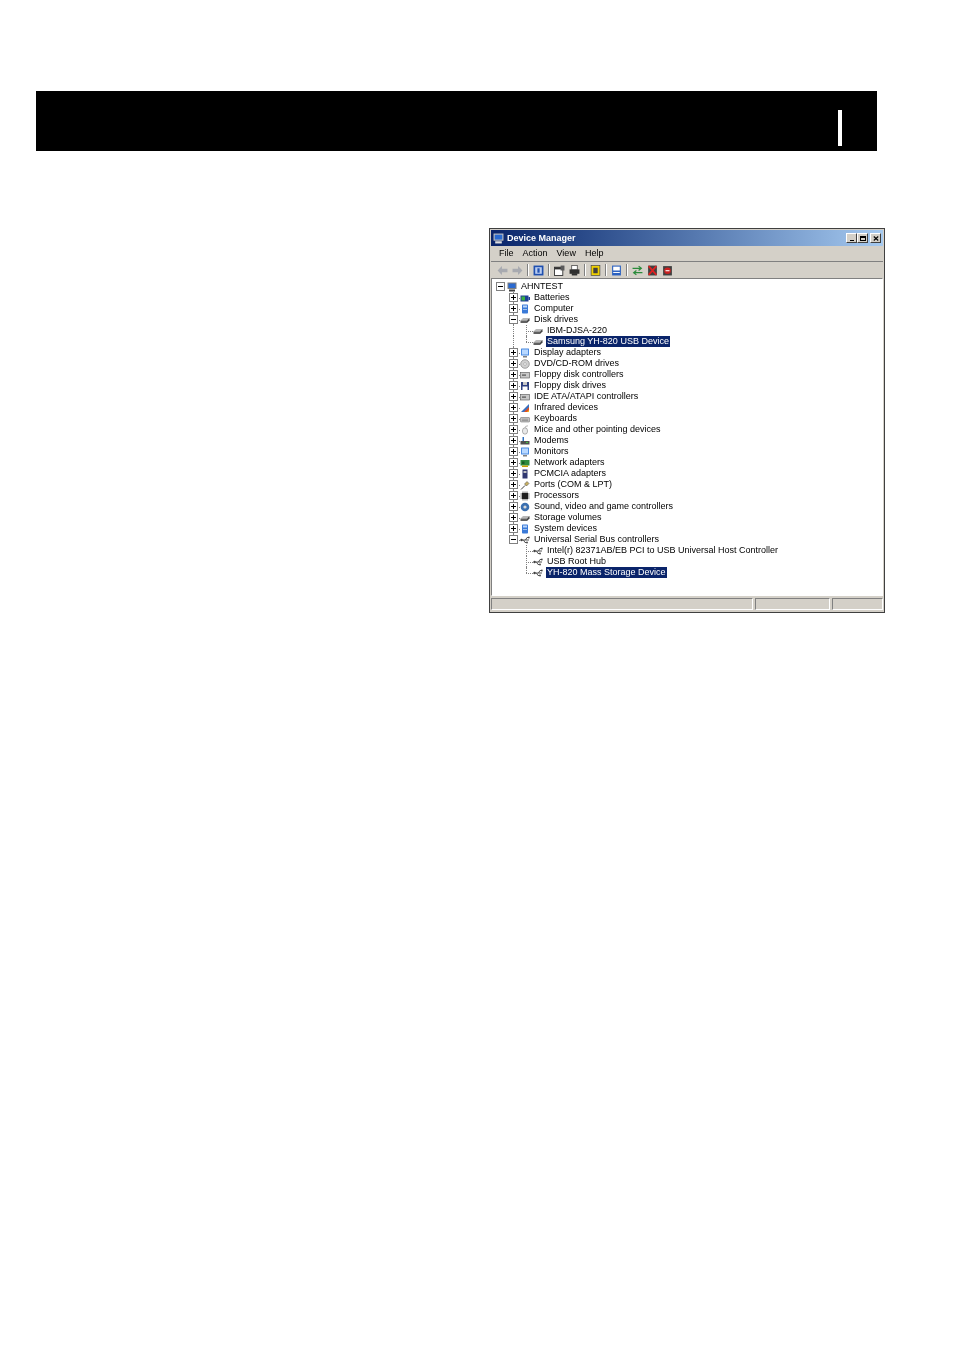 Image resolution: width=954 pixels, height=1350 pixels. Describe the element at coordinates (525, 484) in the screenshot. I see `plug-icon` at that location.